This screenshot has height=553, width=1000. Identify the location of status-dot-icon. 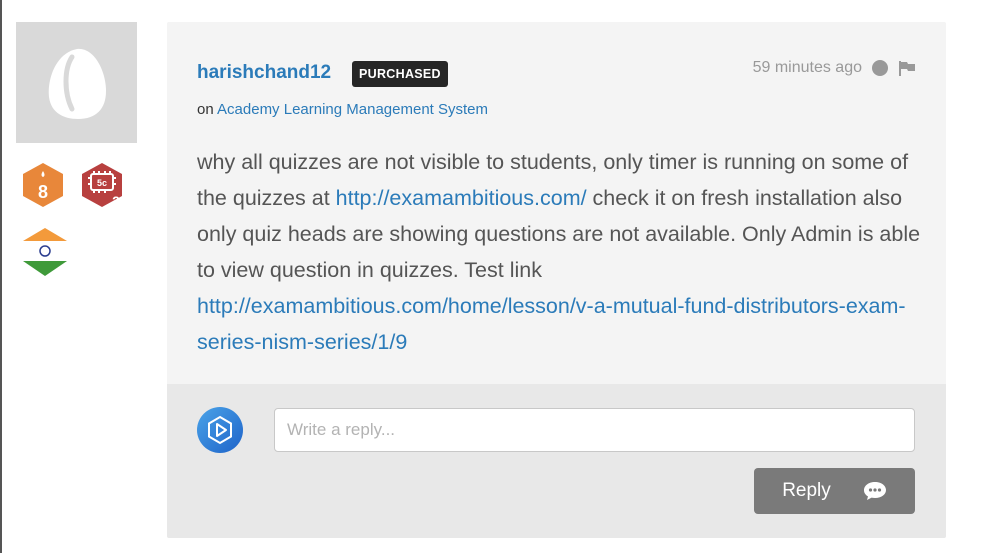
(880, 68).